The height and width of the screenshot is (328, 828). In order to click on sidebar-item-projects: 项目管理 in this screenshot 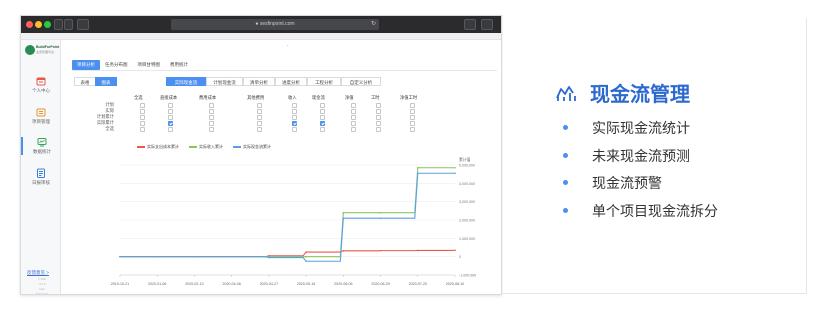, I will do `click(41, 116)`.